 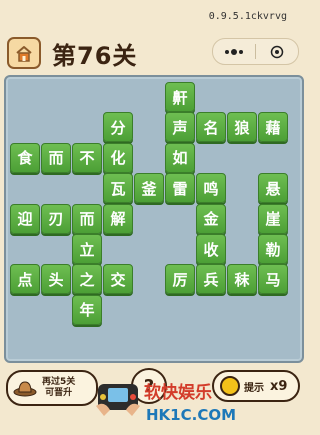 I want to click on puzzle-tile: 迎, so click(x=25, y=218).